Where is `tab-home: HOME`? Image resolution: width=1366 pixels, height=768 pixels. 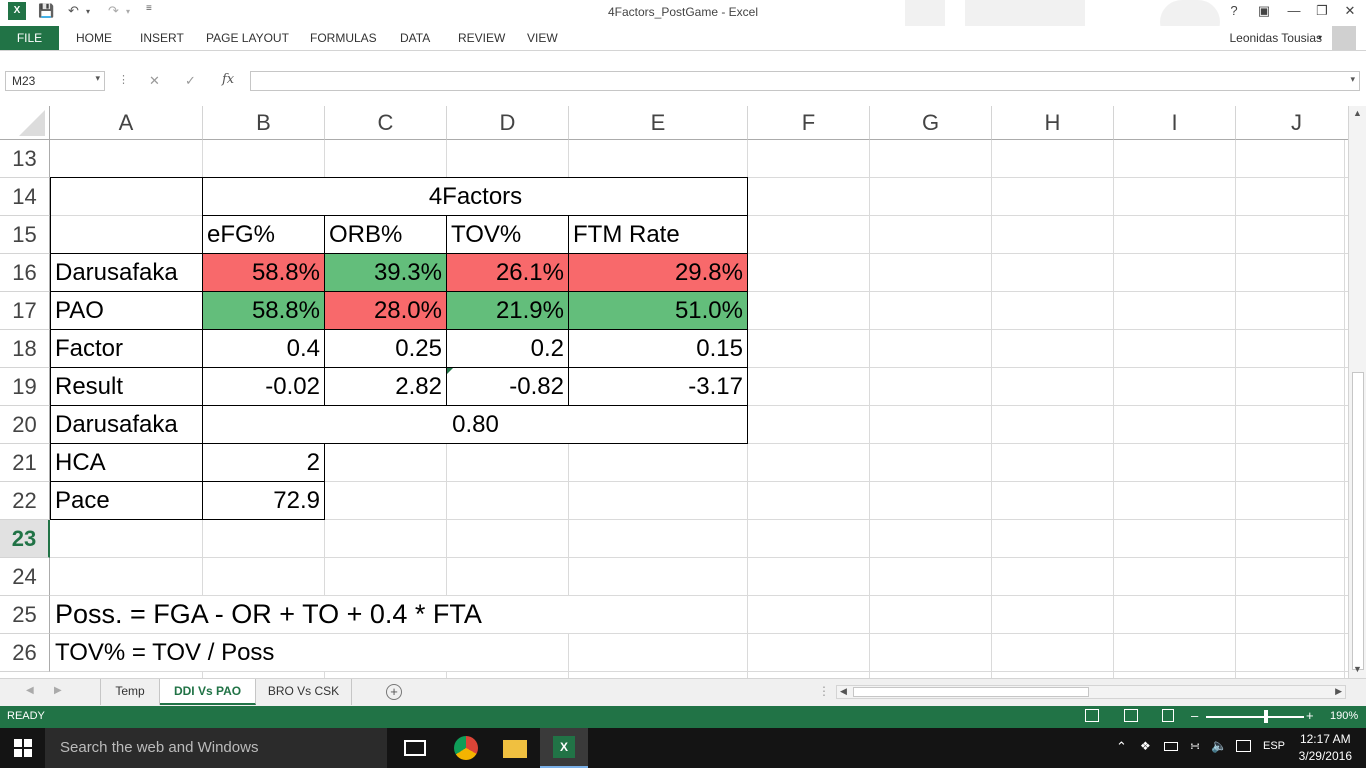
tab-home: HOME is located at coordinates (94, 38).